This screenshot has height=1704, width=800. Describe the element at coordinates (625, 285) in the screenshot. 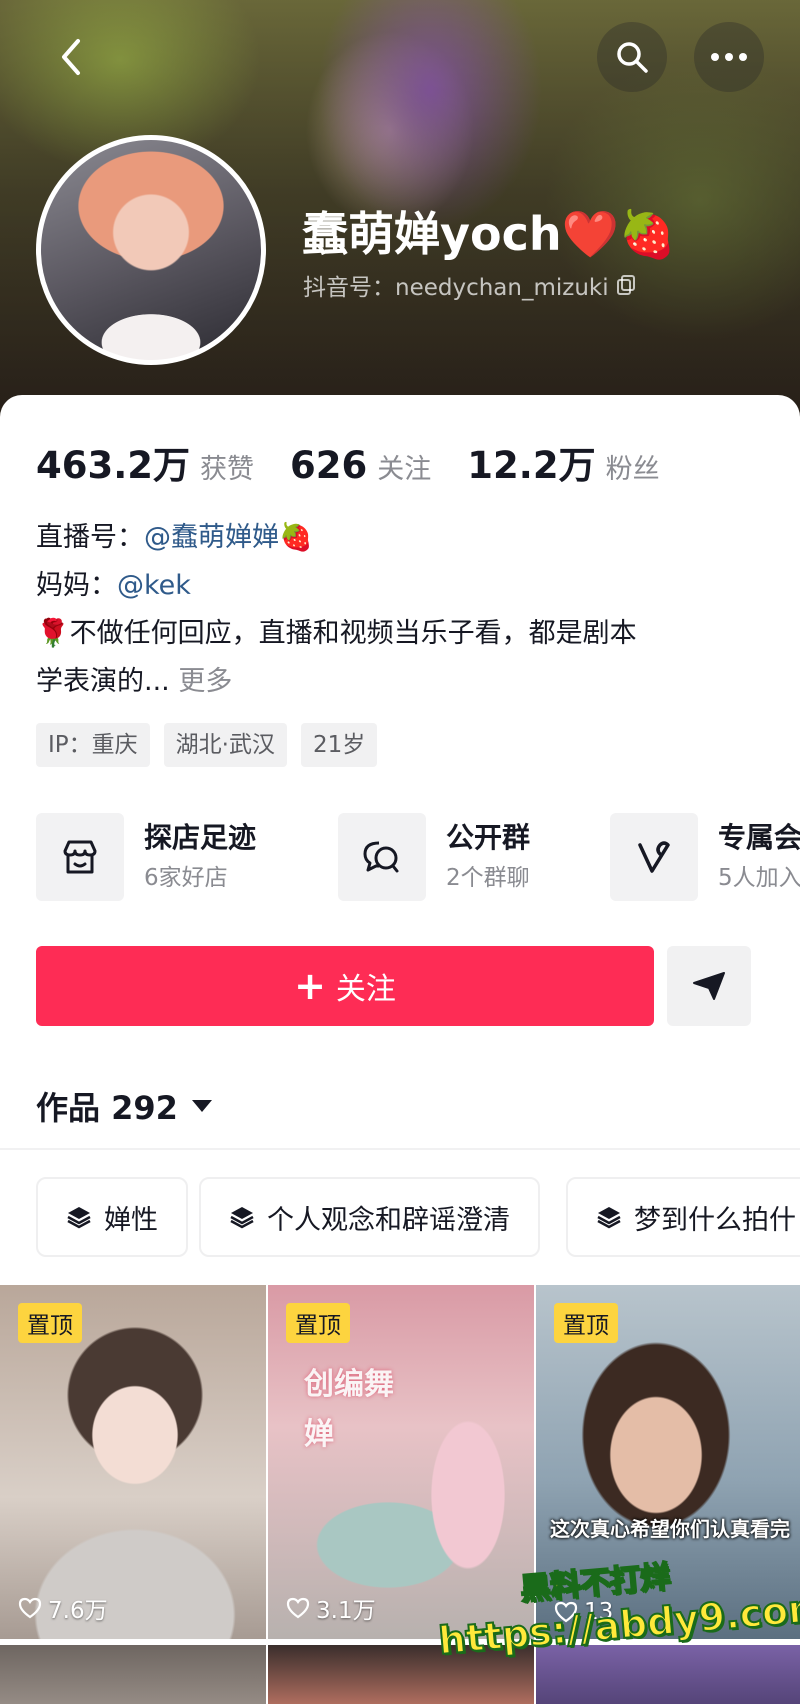

I see `copy-icon` at that location.